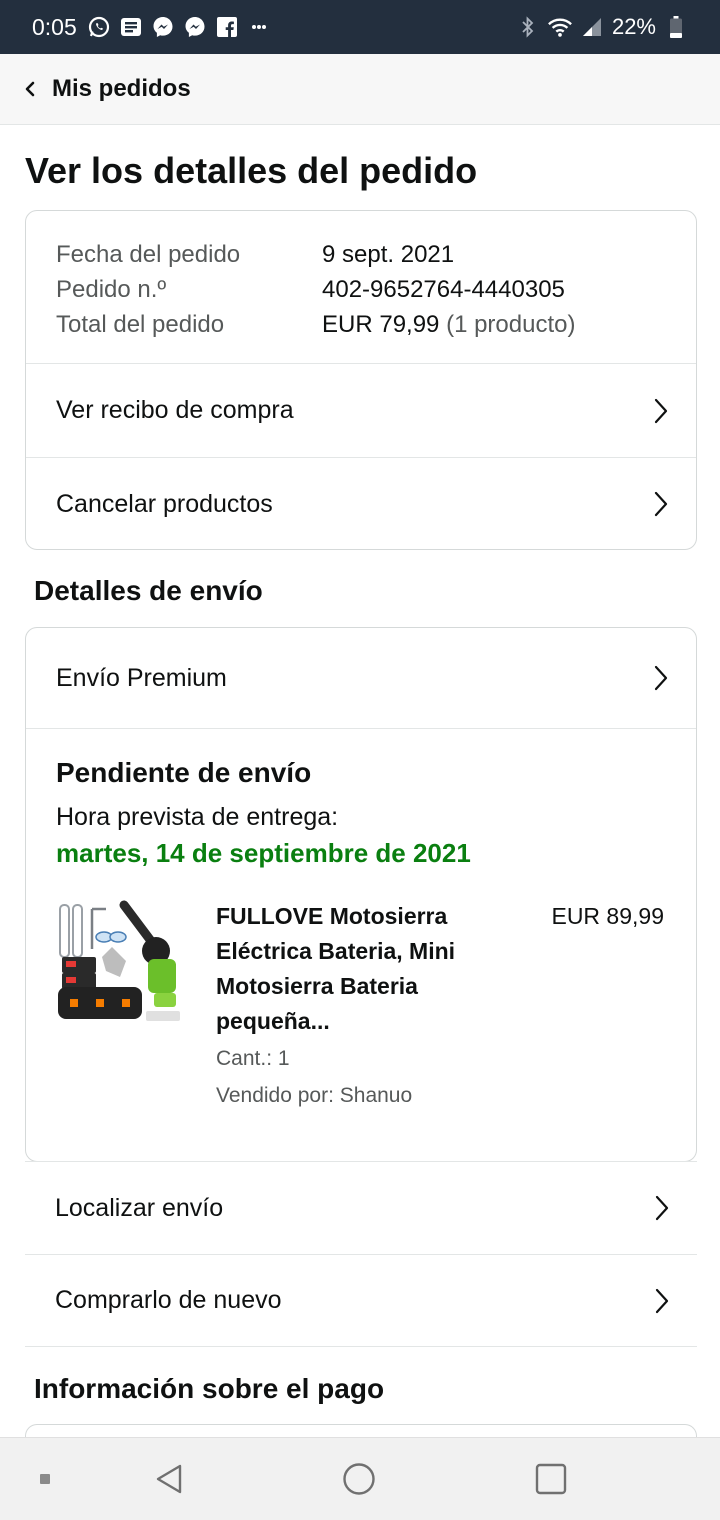 This screenshot has width=720, height=1520. I want to click on cancel-items-link: Cancelar productos, so click(361, 503).